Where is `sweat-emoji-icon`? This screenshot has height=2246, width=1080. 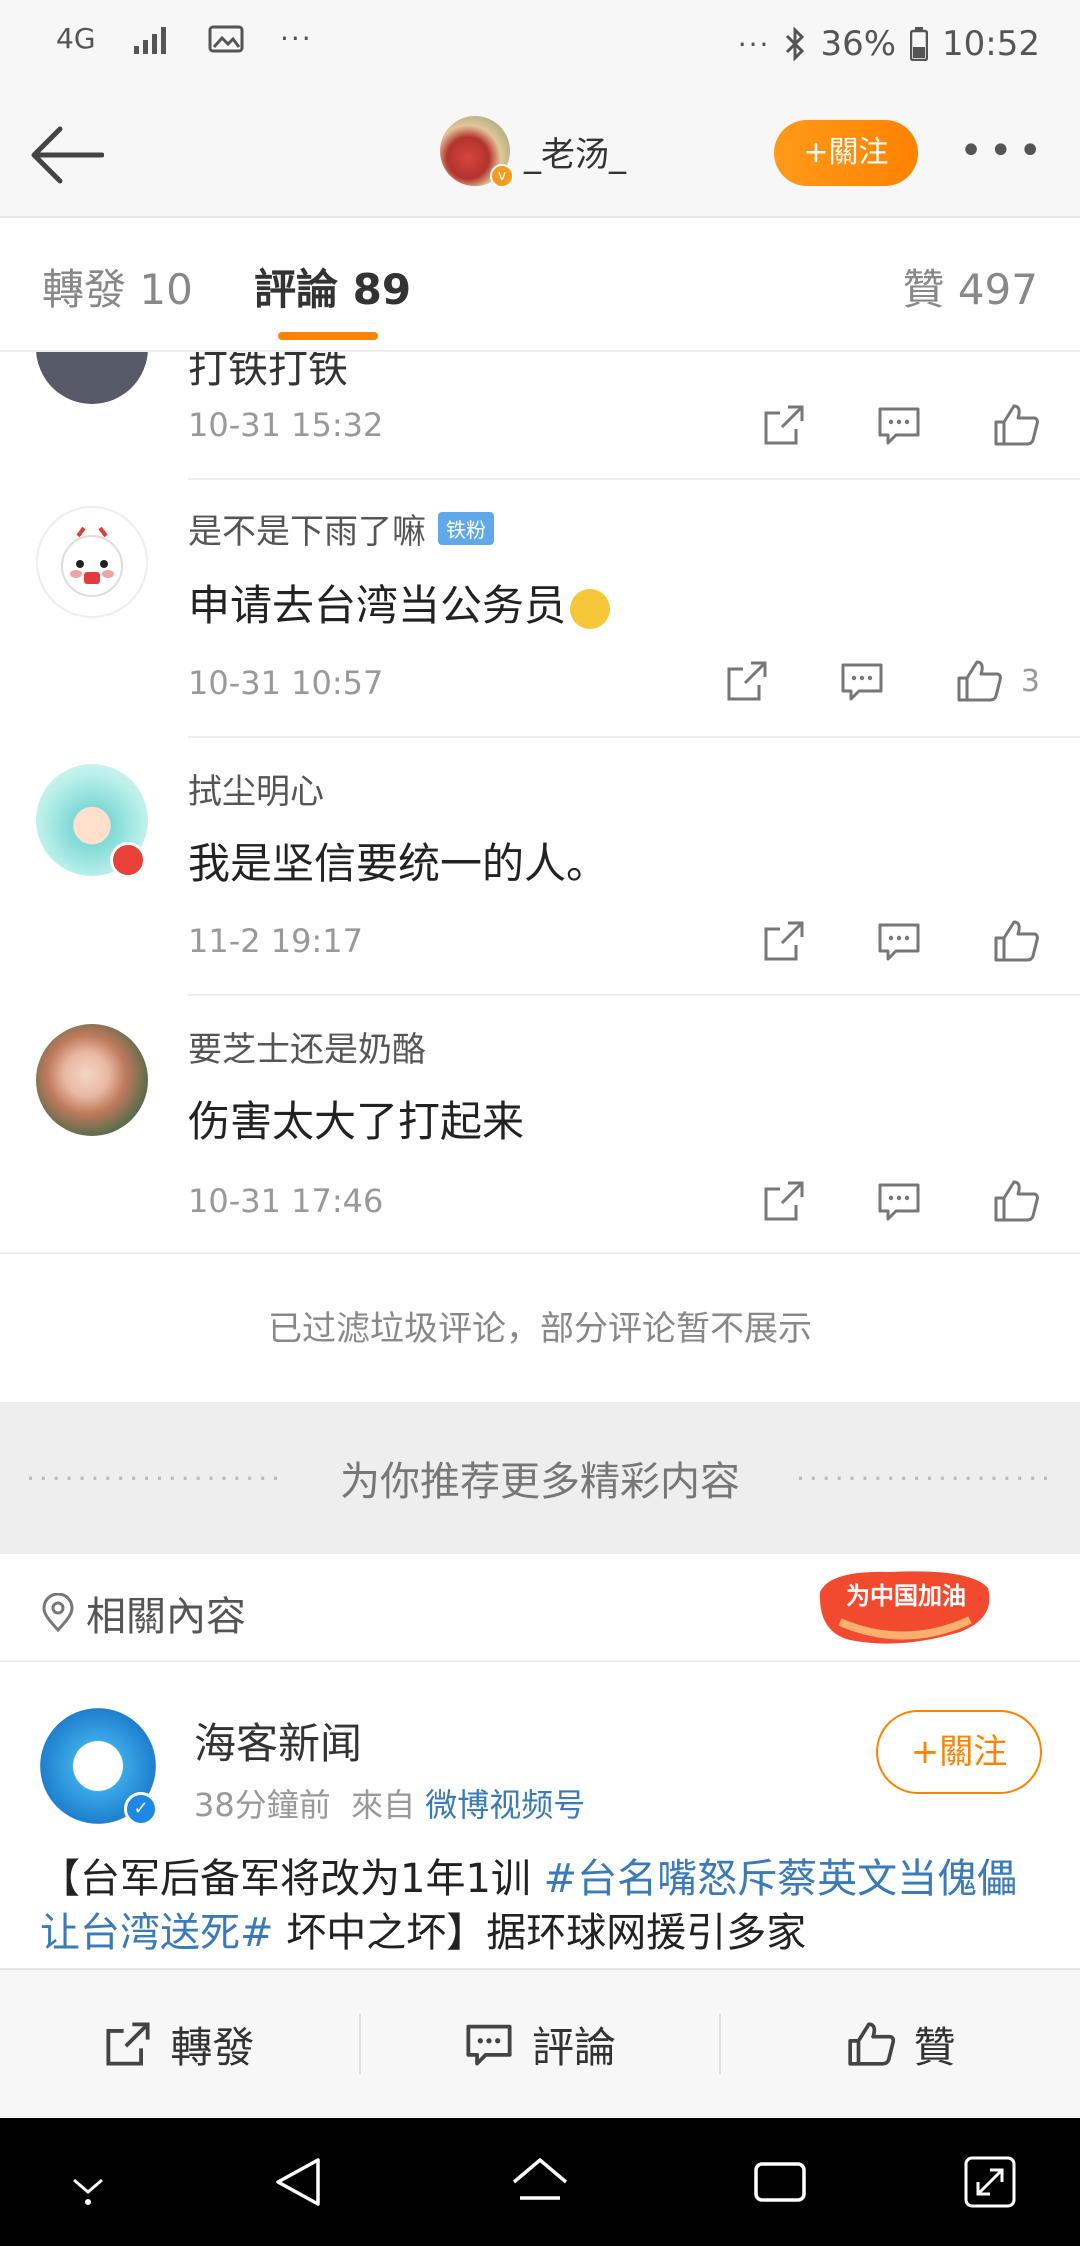 sweat-emoji-icon is located at coordinates (590, 608).